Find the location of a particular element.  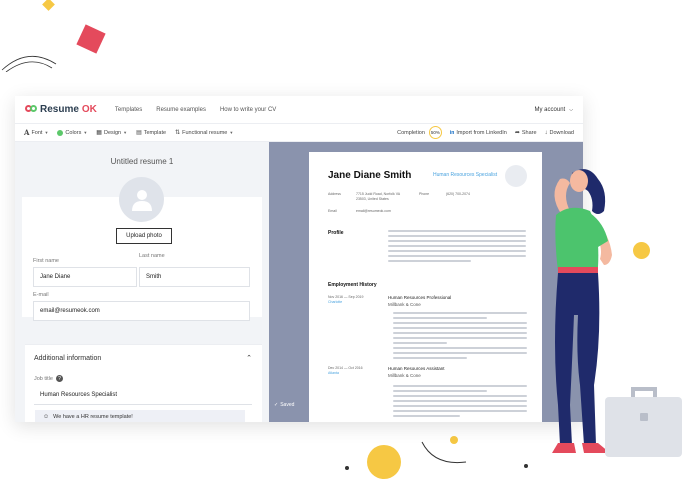

email-input: email@resumeok.com is located at coordinates (141, 311).